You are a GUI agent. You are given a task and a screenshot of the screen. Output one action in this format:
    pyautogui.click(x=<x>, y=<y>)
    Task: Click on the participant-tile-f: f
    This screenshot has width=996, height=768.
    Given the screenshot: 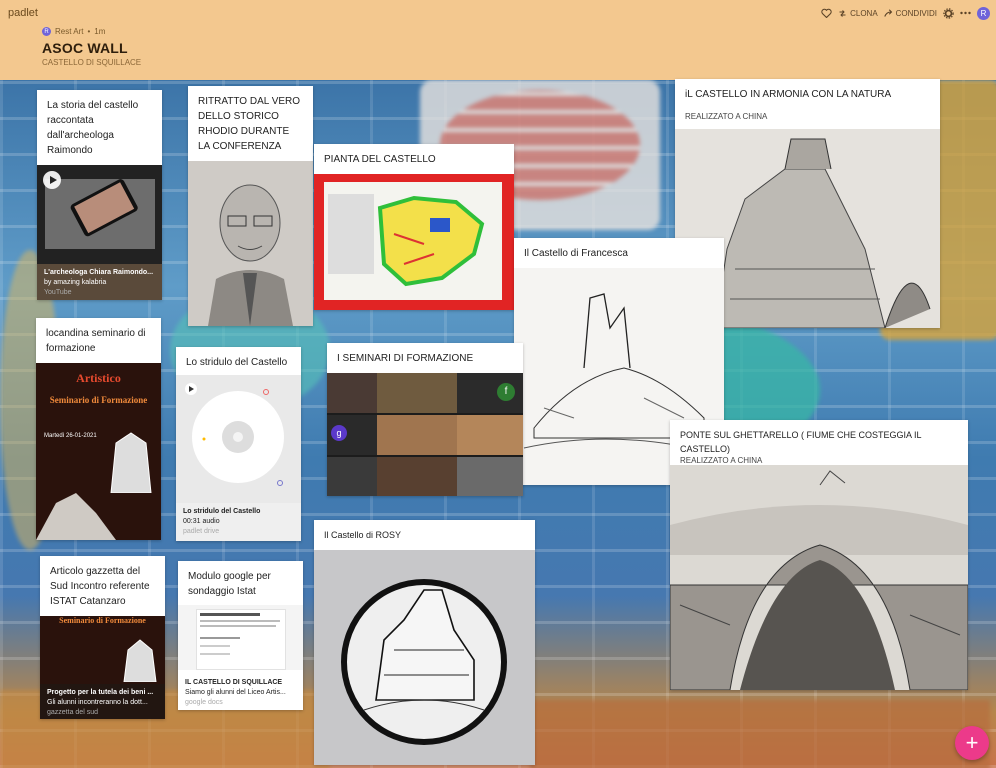 What is the action you would take?
    pyautogui.click(x=506, y=392)
    